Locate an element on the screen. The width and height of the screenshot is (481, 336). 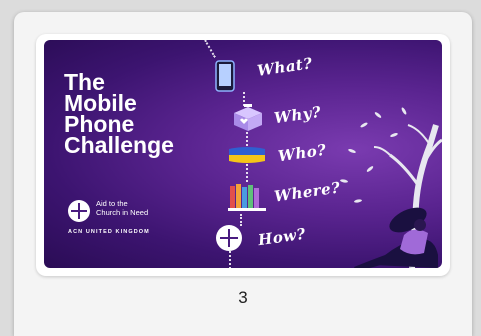
phone-icon is located at coordinates (225, 76).